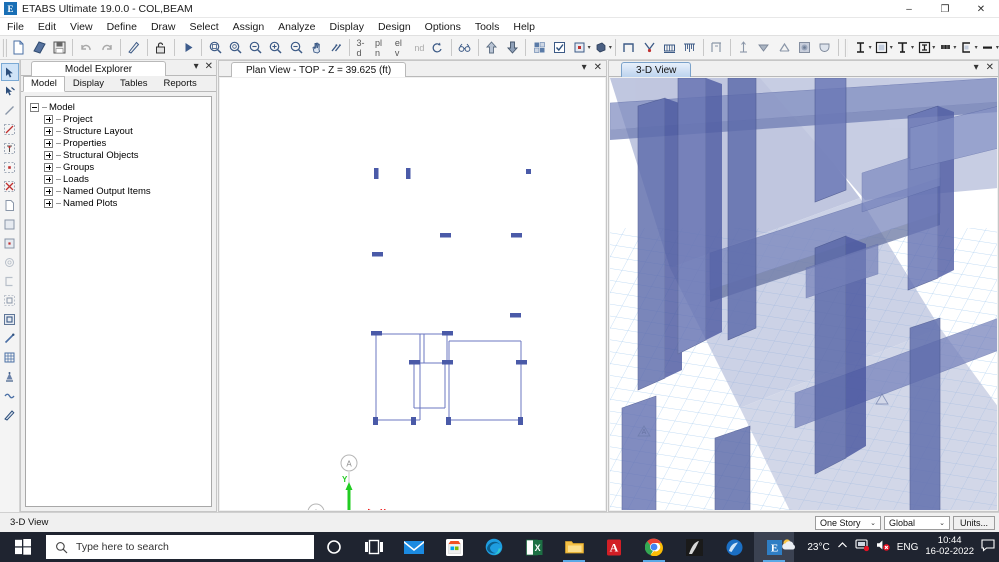 The height and width of the screenshot is (562, 999). I want to click on menu-select: Select, so click(203, 27).